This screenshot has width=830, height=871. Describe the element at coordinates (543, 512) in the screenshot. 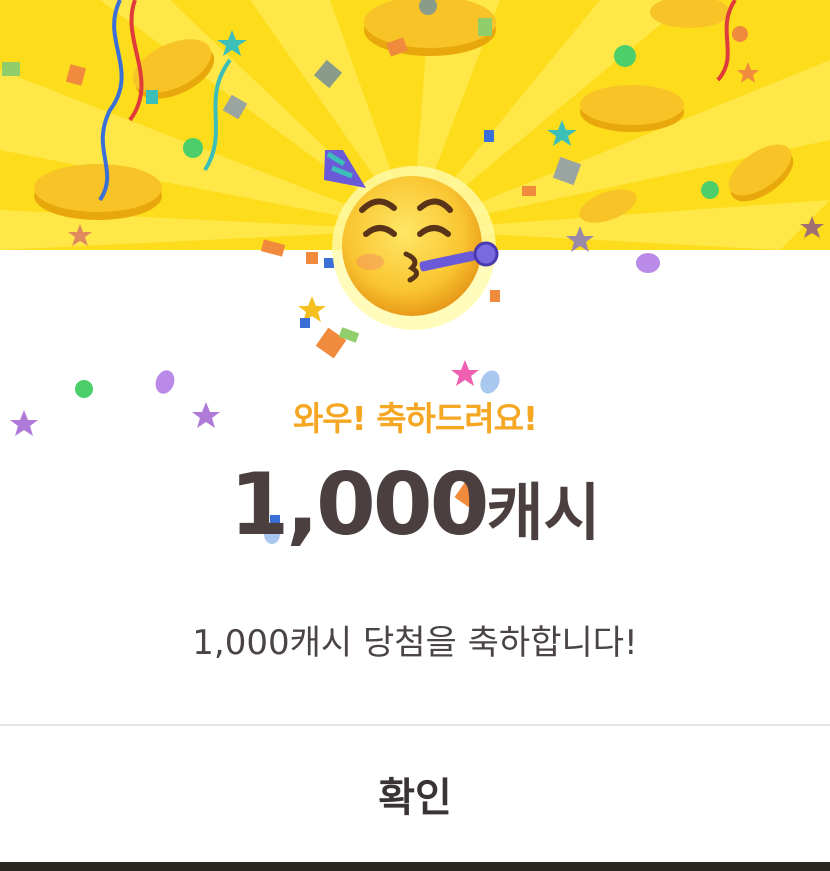

I see `amount-unit: 캐시` at that location.